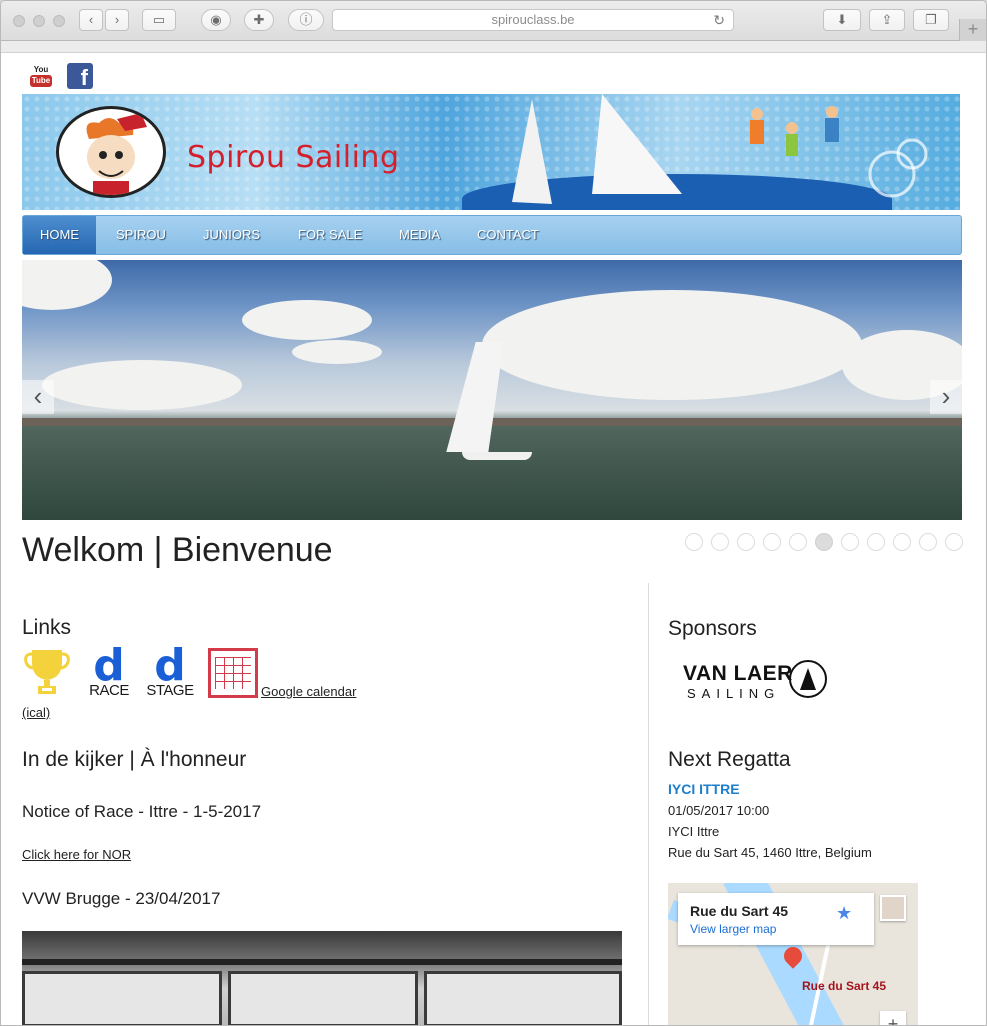 The height and width of the screenshot is (1026, 987). What do you see at coordinates (159, 20) in the screenshot?
I see `sidebar-toggle-icon: ▭` at bounding box center [159, 20].